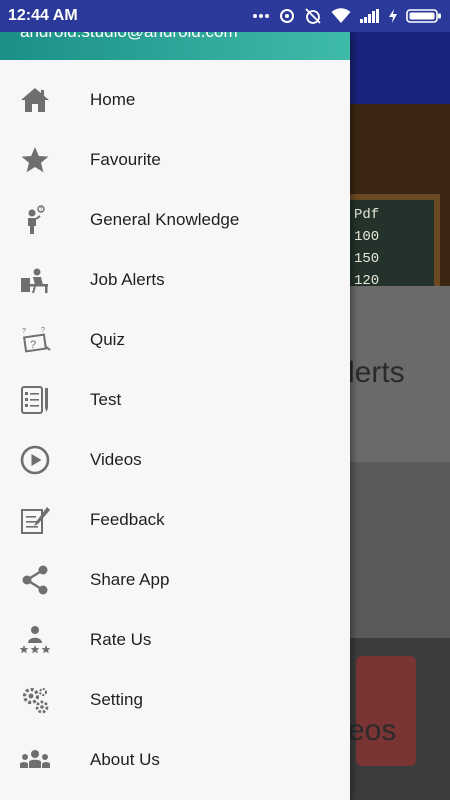  Describe the element at coordinates (400, 68) in the screenshot. I see `app-bar` at that location.